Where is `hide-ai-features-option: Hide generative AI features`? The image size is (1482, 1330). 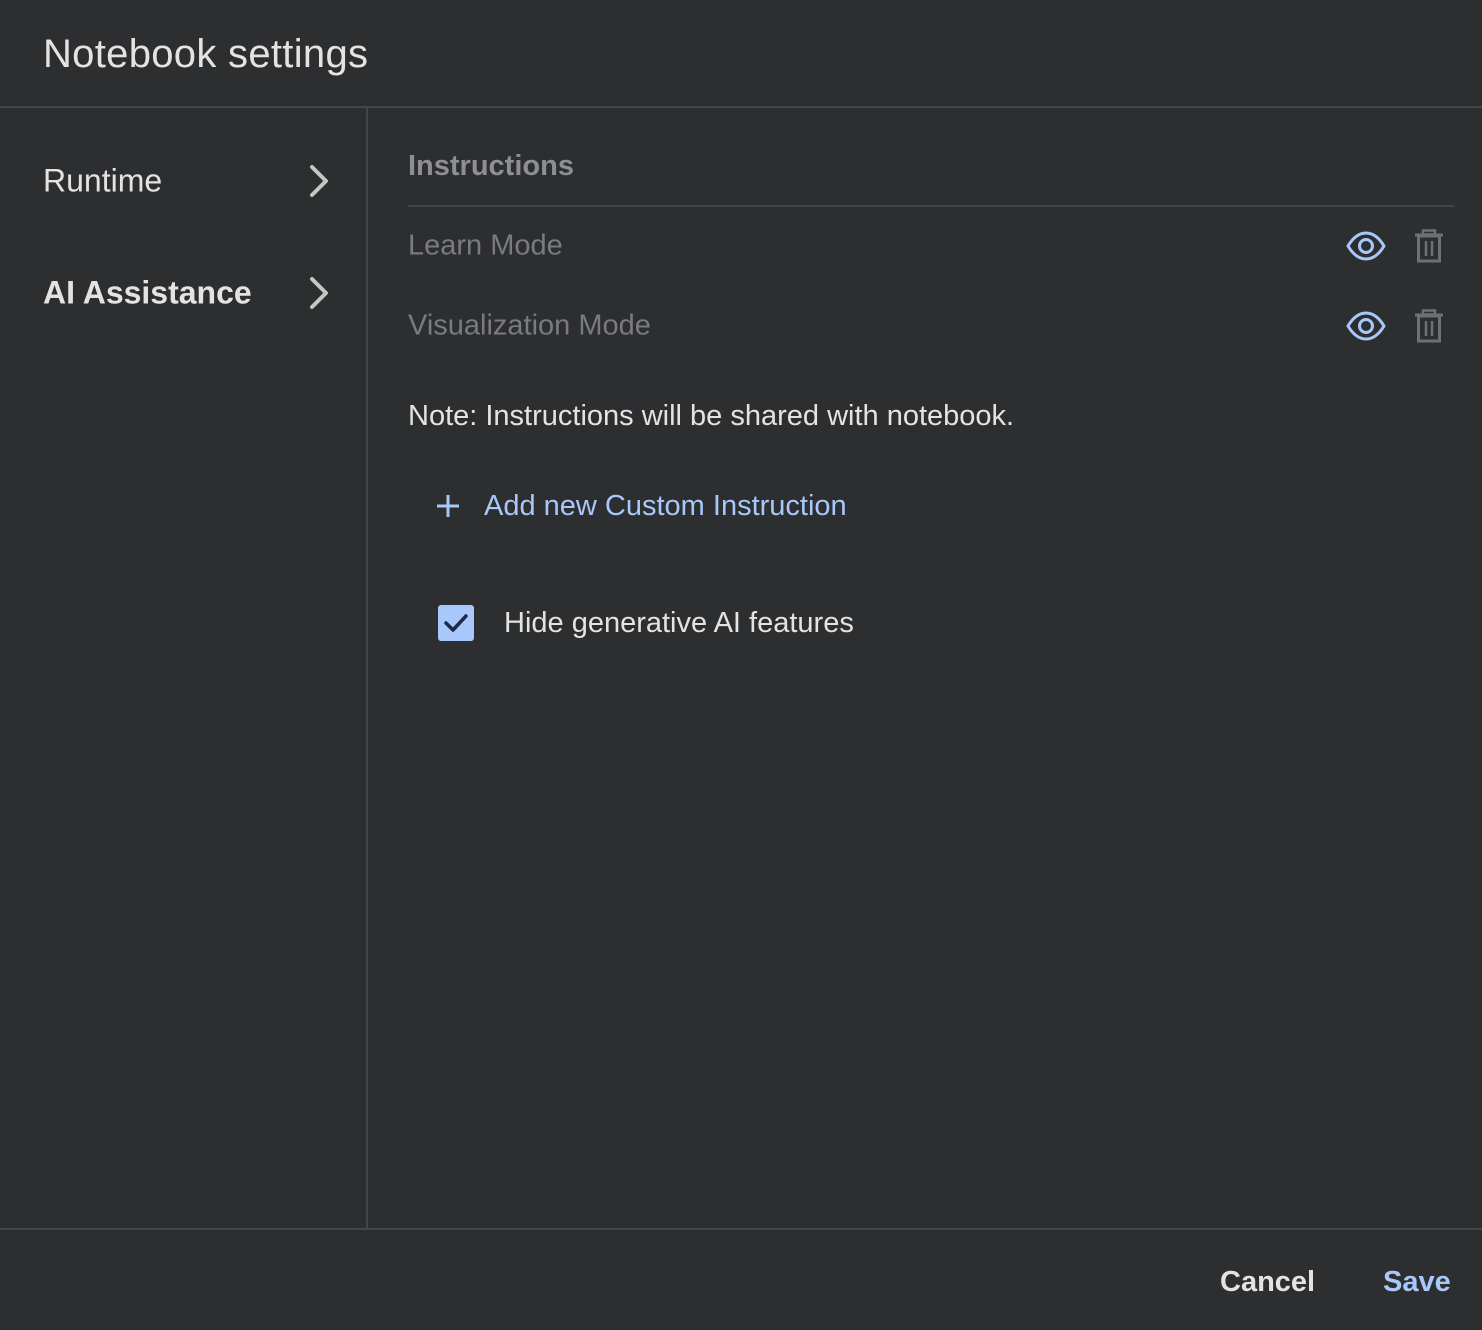
hide-ai-features-option: Hide generative AI features is located at coordinates (646, 623).